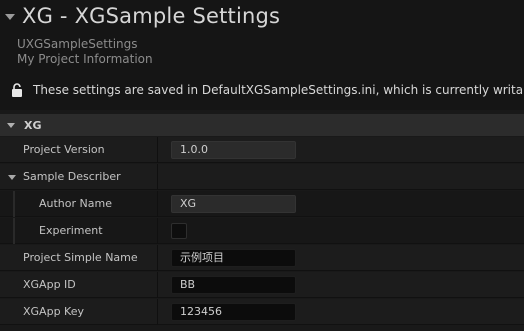 The height and width of the screenshot is (331, 524). What do you see at coordinates (233, 285) in the screenshot?
I see `xgapp-id-field: BB` at bounding box center [233, 285].